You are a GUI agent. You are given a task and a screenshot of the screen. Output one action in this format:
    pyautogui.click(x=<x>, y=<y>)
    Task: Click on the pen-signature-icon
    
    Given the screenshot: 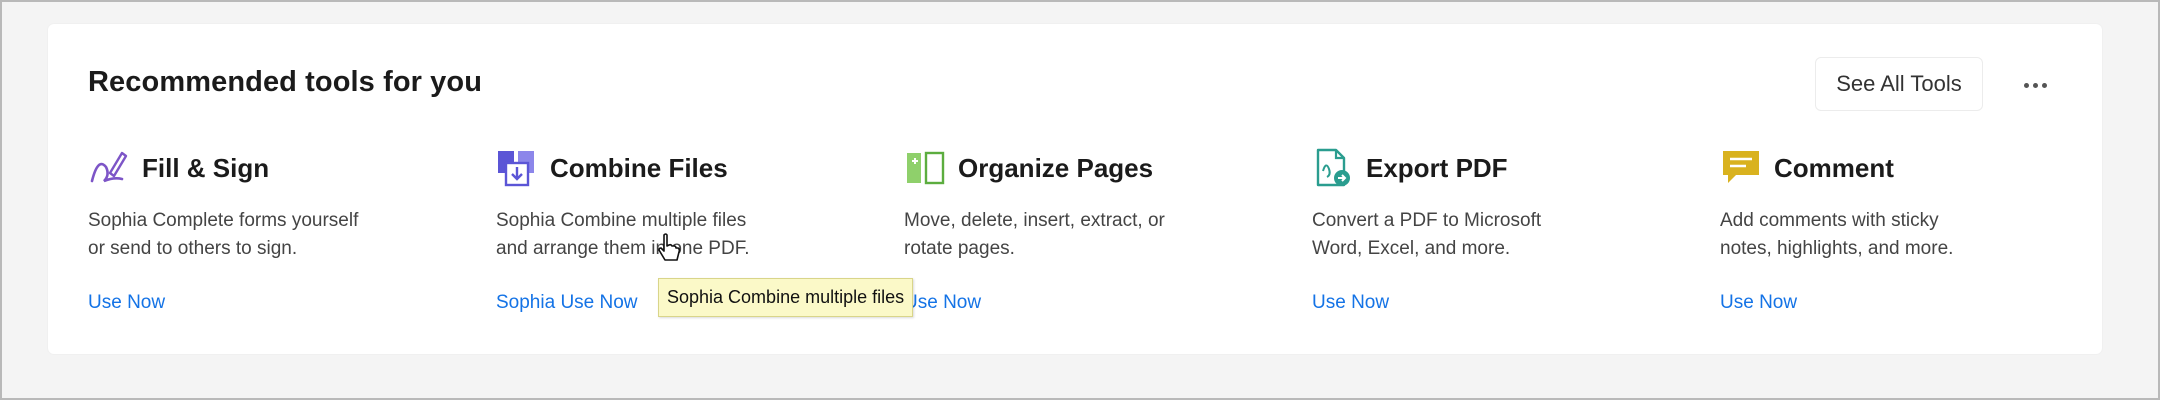 What is the action you would take?
    pyautogui.click(x=109, y=168)
    